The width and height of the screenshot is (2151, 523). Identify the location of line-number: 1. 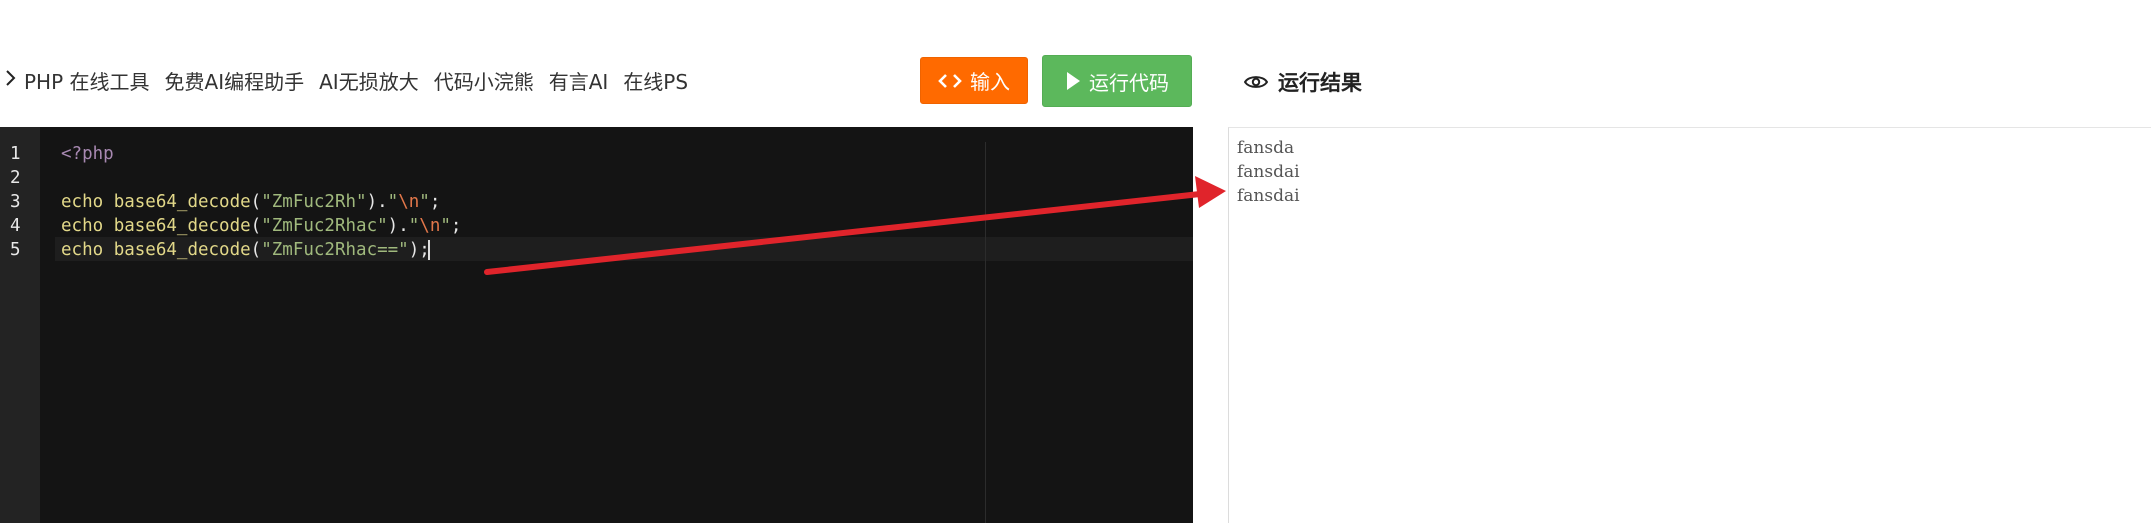
(15, 154).